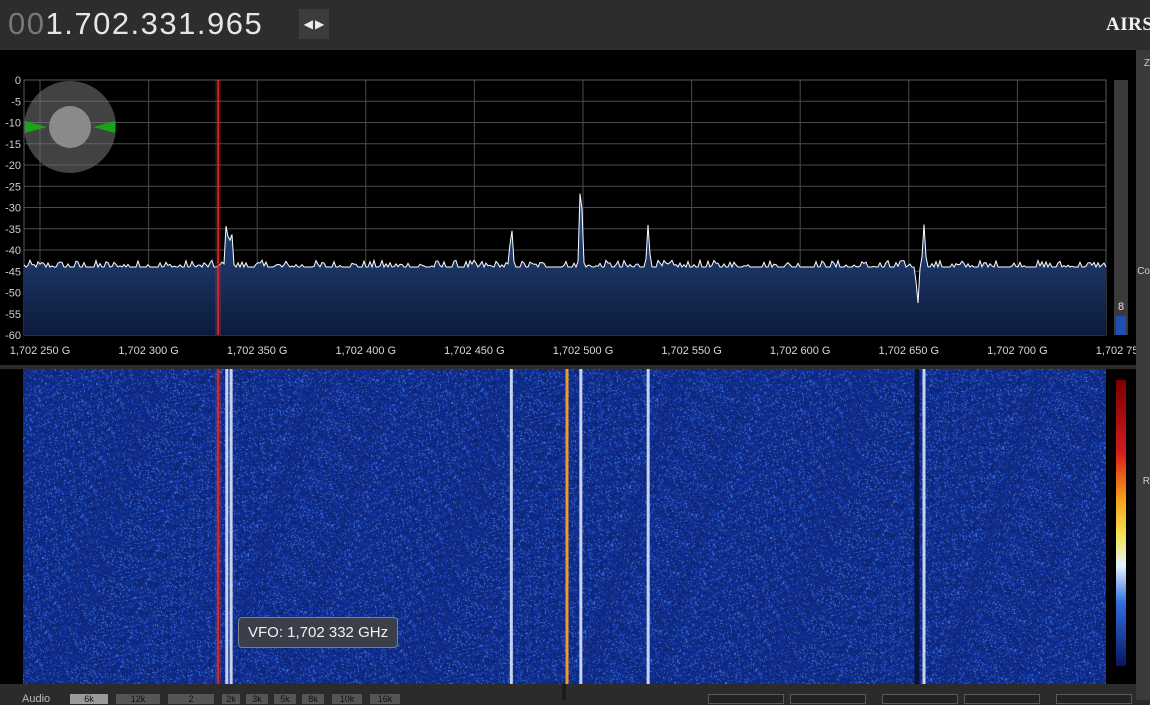 This screenshot has height=705, width=1150. What do you see at coordinates (16, 102) in the screenshot?
I see `y-tick-label: -5` at bounding box center [16, 102].